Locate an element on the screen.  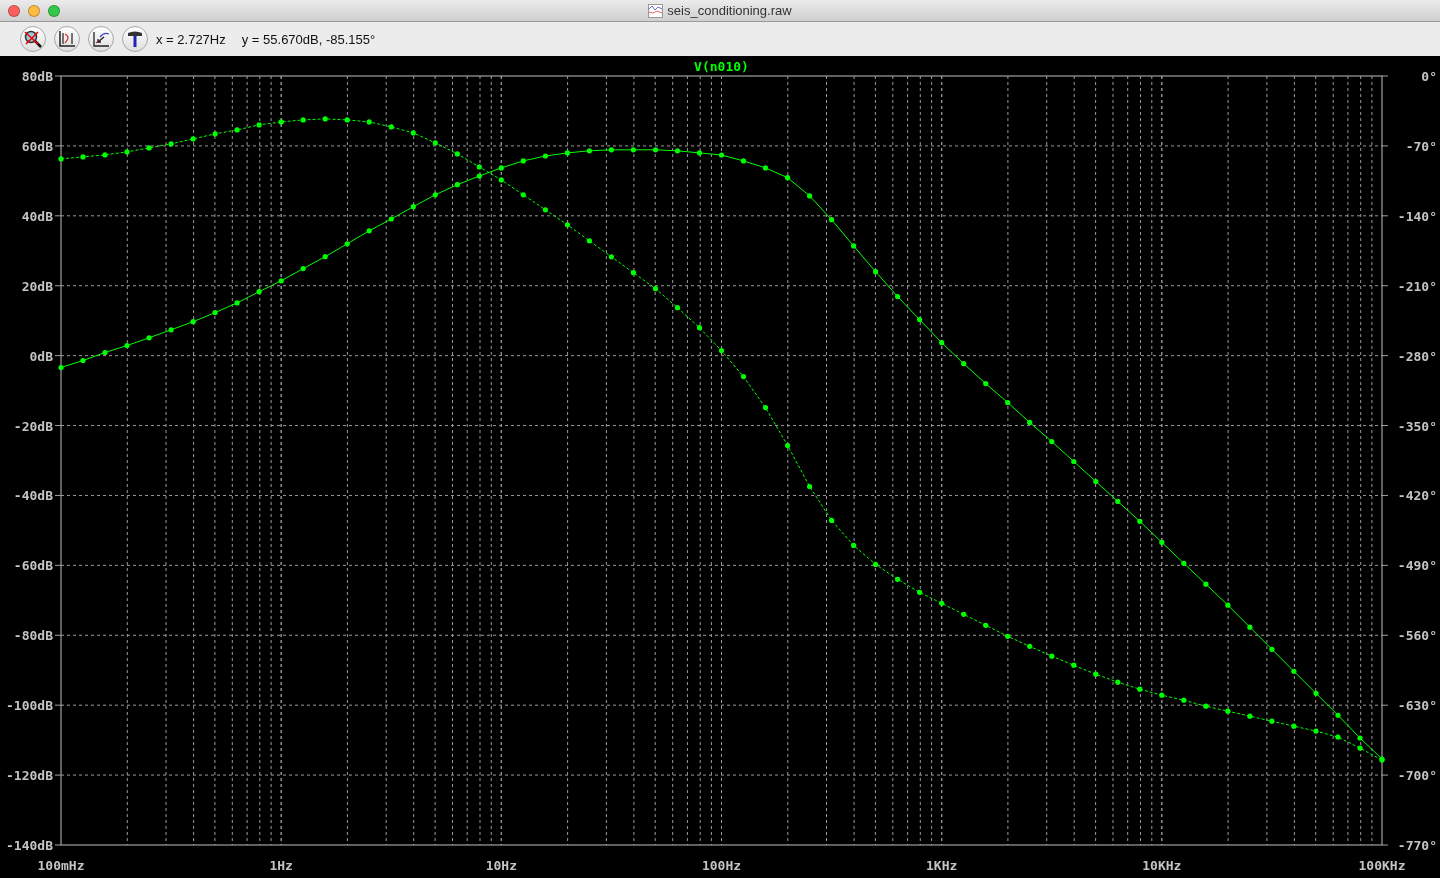
close-button is located at coordinates (14, 10).